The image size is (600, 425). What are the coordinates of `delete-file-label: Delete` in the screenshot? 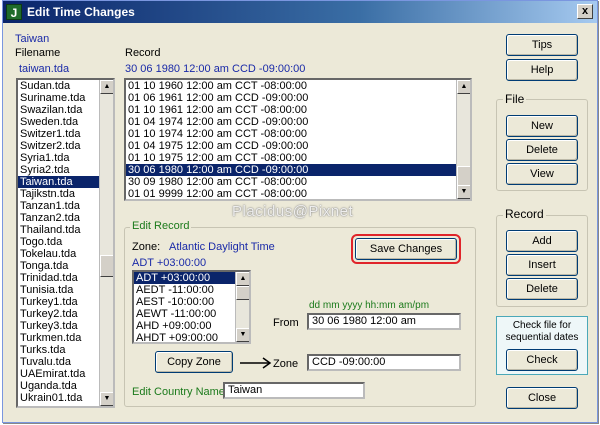 It's located at (542, 150).